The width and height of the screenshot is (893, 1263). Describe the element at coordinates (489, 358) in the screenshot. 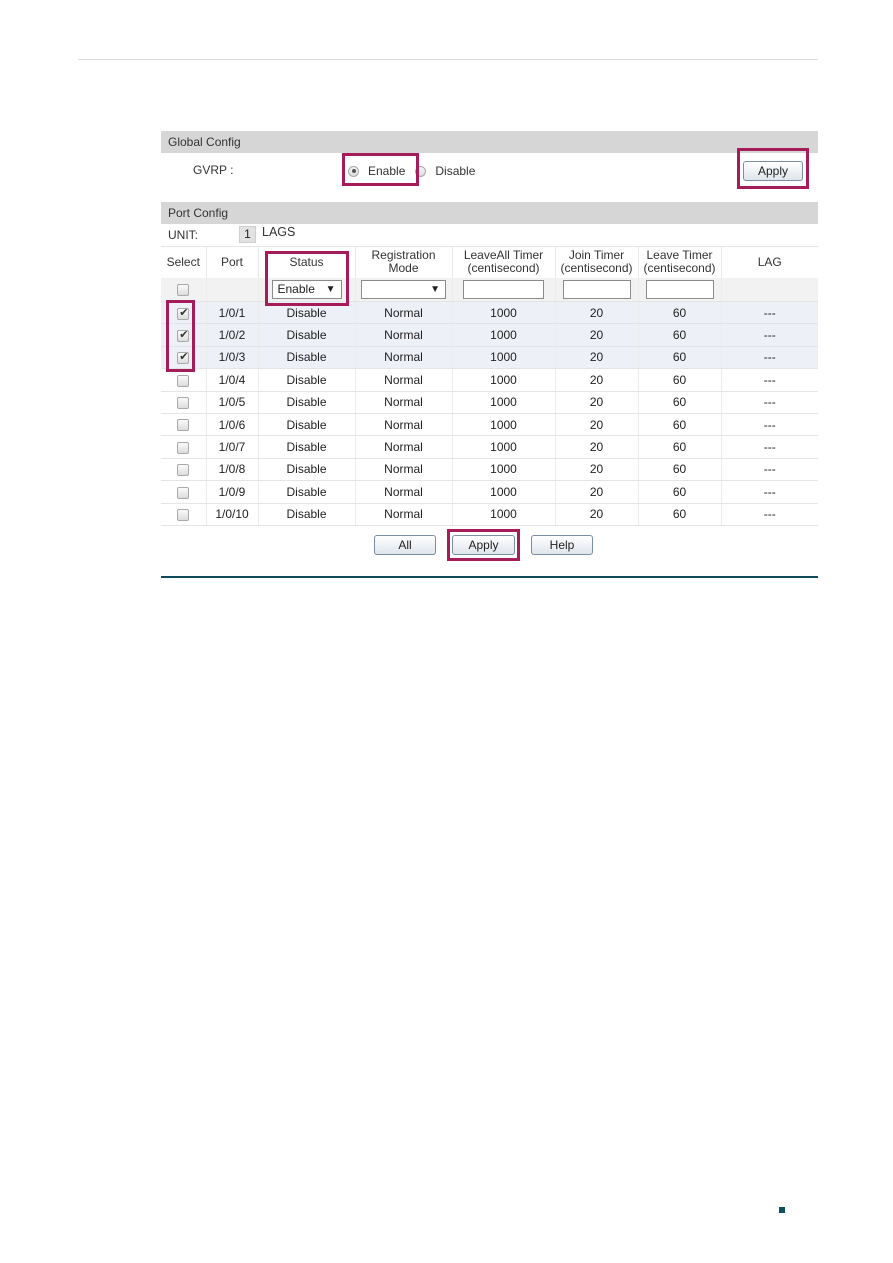

I see `table-row: 1/0/3DisableNormal10002060---` at that location.